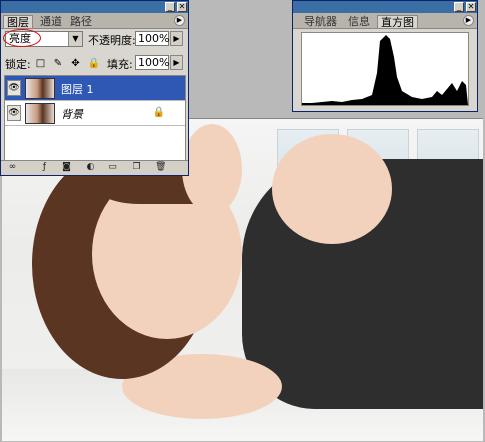 Image resolution: width=485 pixels, height=442 pixels. I want to click on layer-mask-icon: ◙, so click(66, 167).